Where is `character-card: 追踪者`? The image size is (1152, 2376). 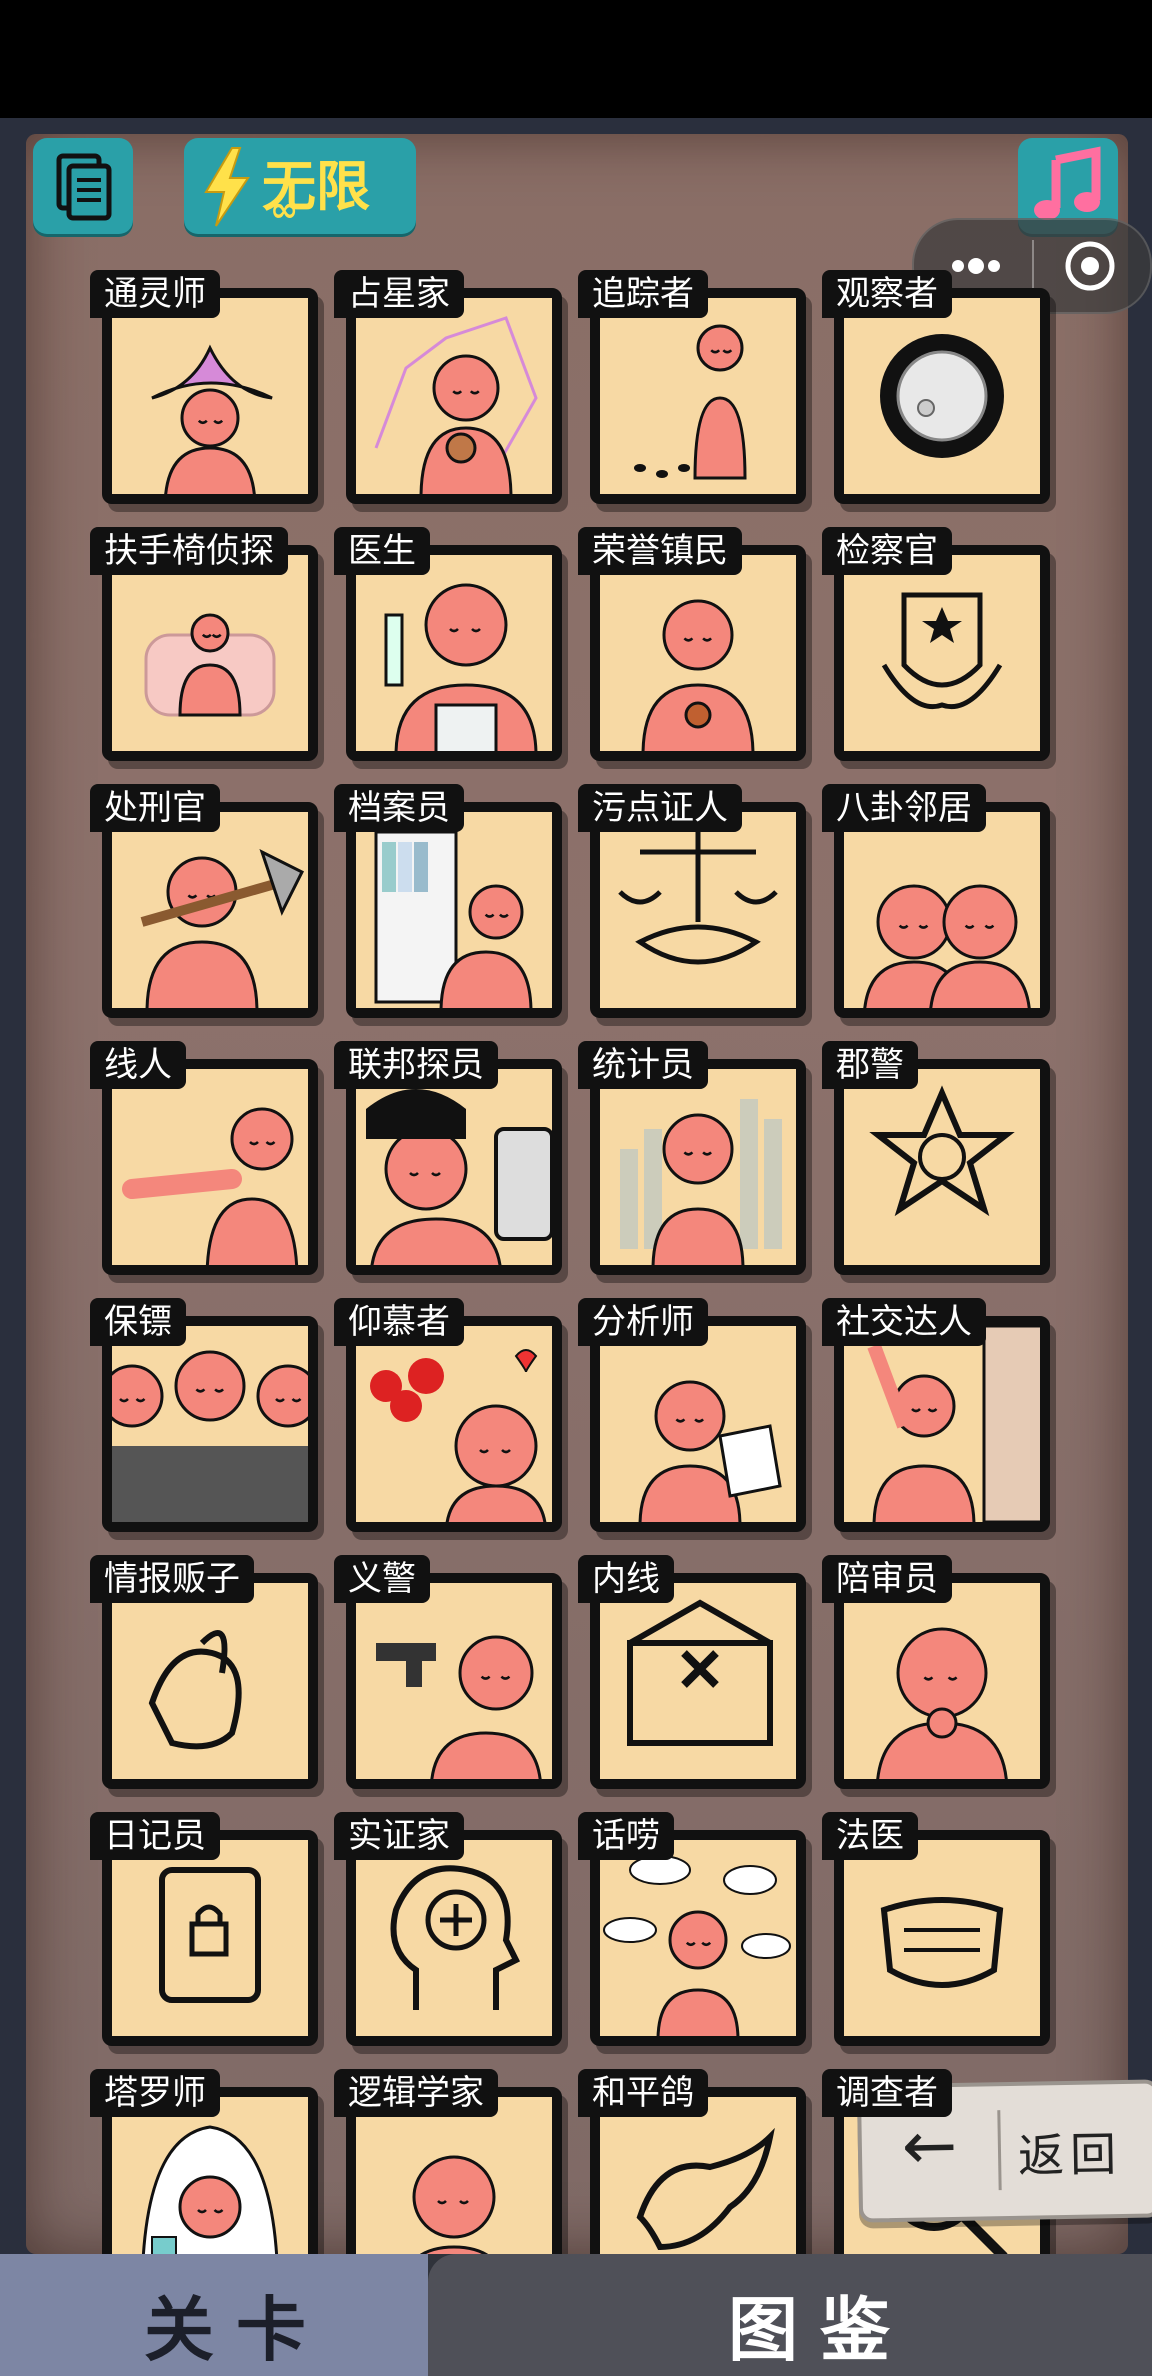 character-card: 追踪者 is located at coordinates (682, 398).